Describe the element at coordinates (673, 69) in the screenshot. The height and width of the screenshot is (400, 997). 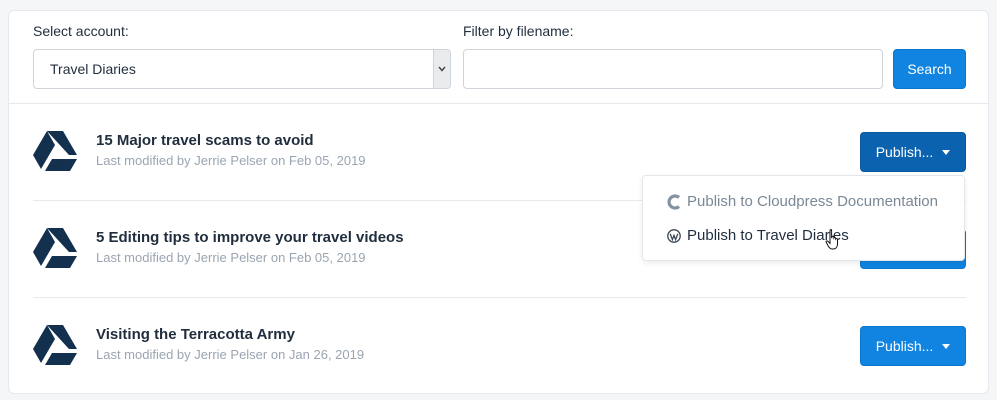
I see `filter-input` at that location.